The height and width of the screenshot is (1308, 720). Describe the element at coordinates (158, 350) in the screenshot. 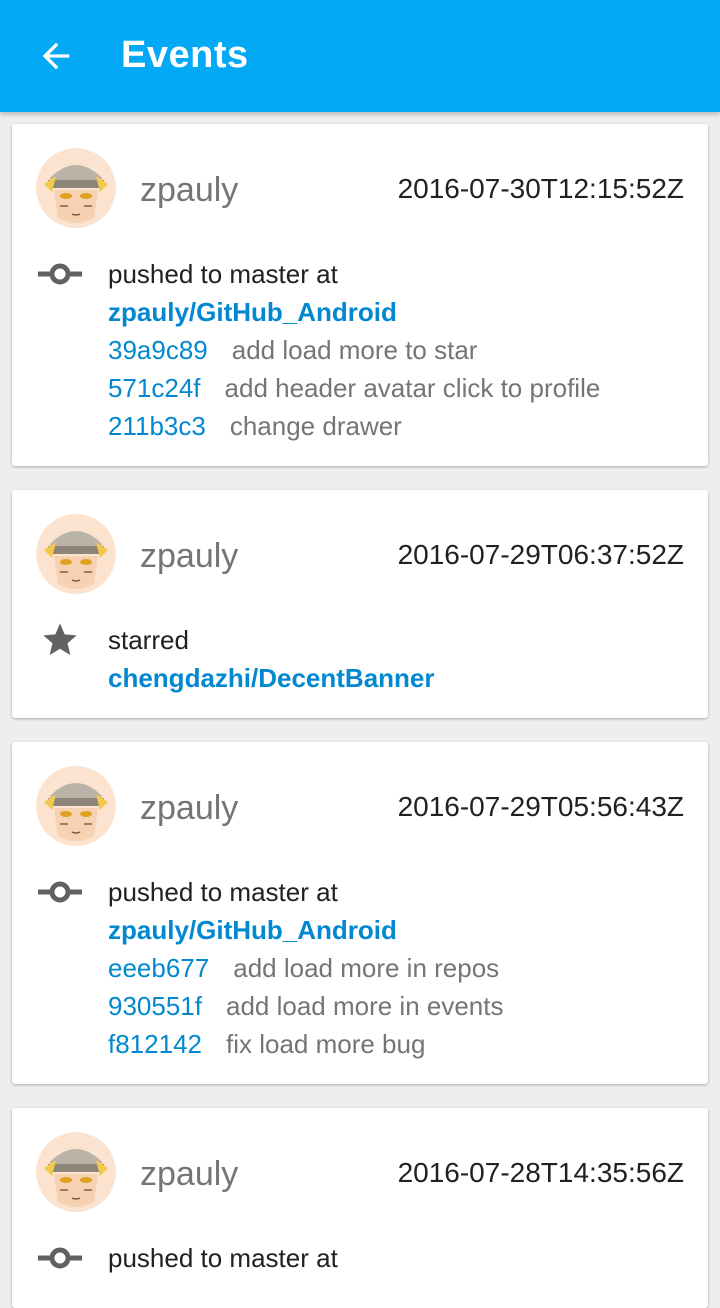

I see `commit-sha-link: 39a9c89` at that location.